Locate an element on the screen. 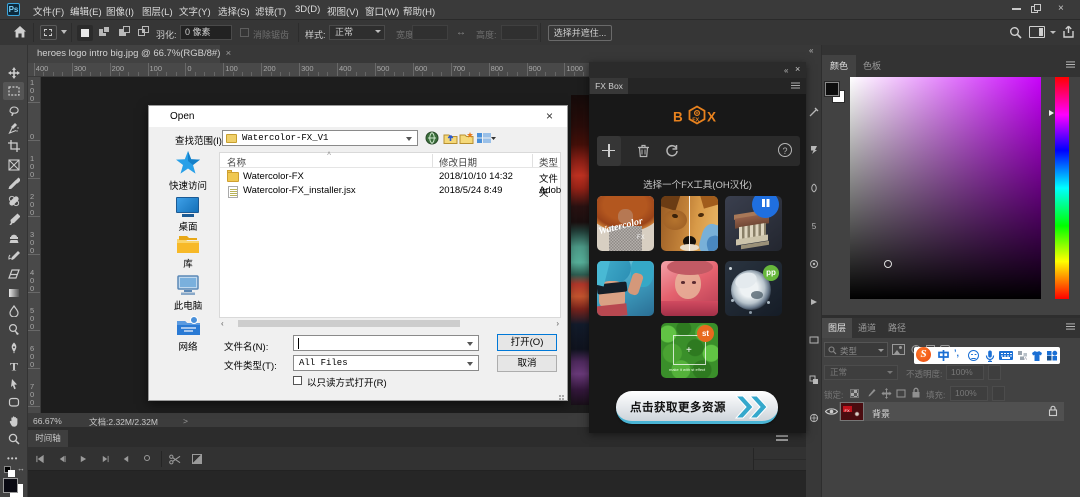 This screenshot has height=497, width=1080. svg-text: T is located at coordinates (14, 366).